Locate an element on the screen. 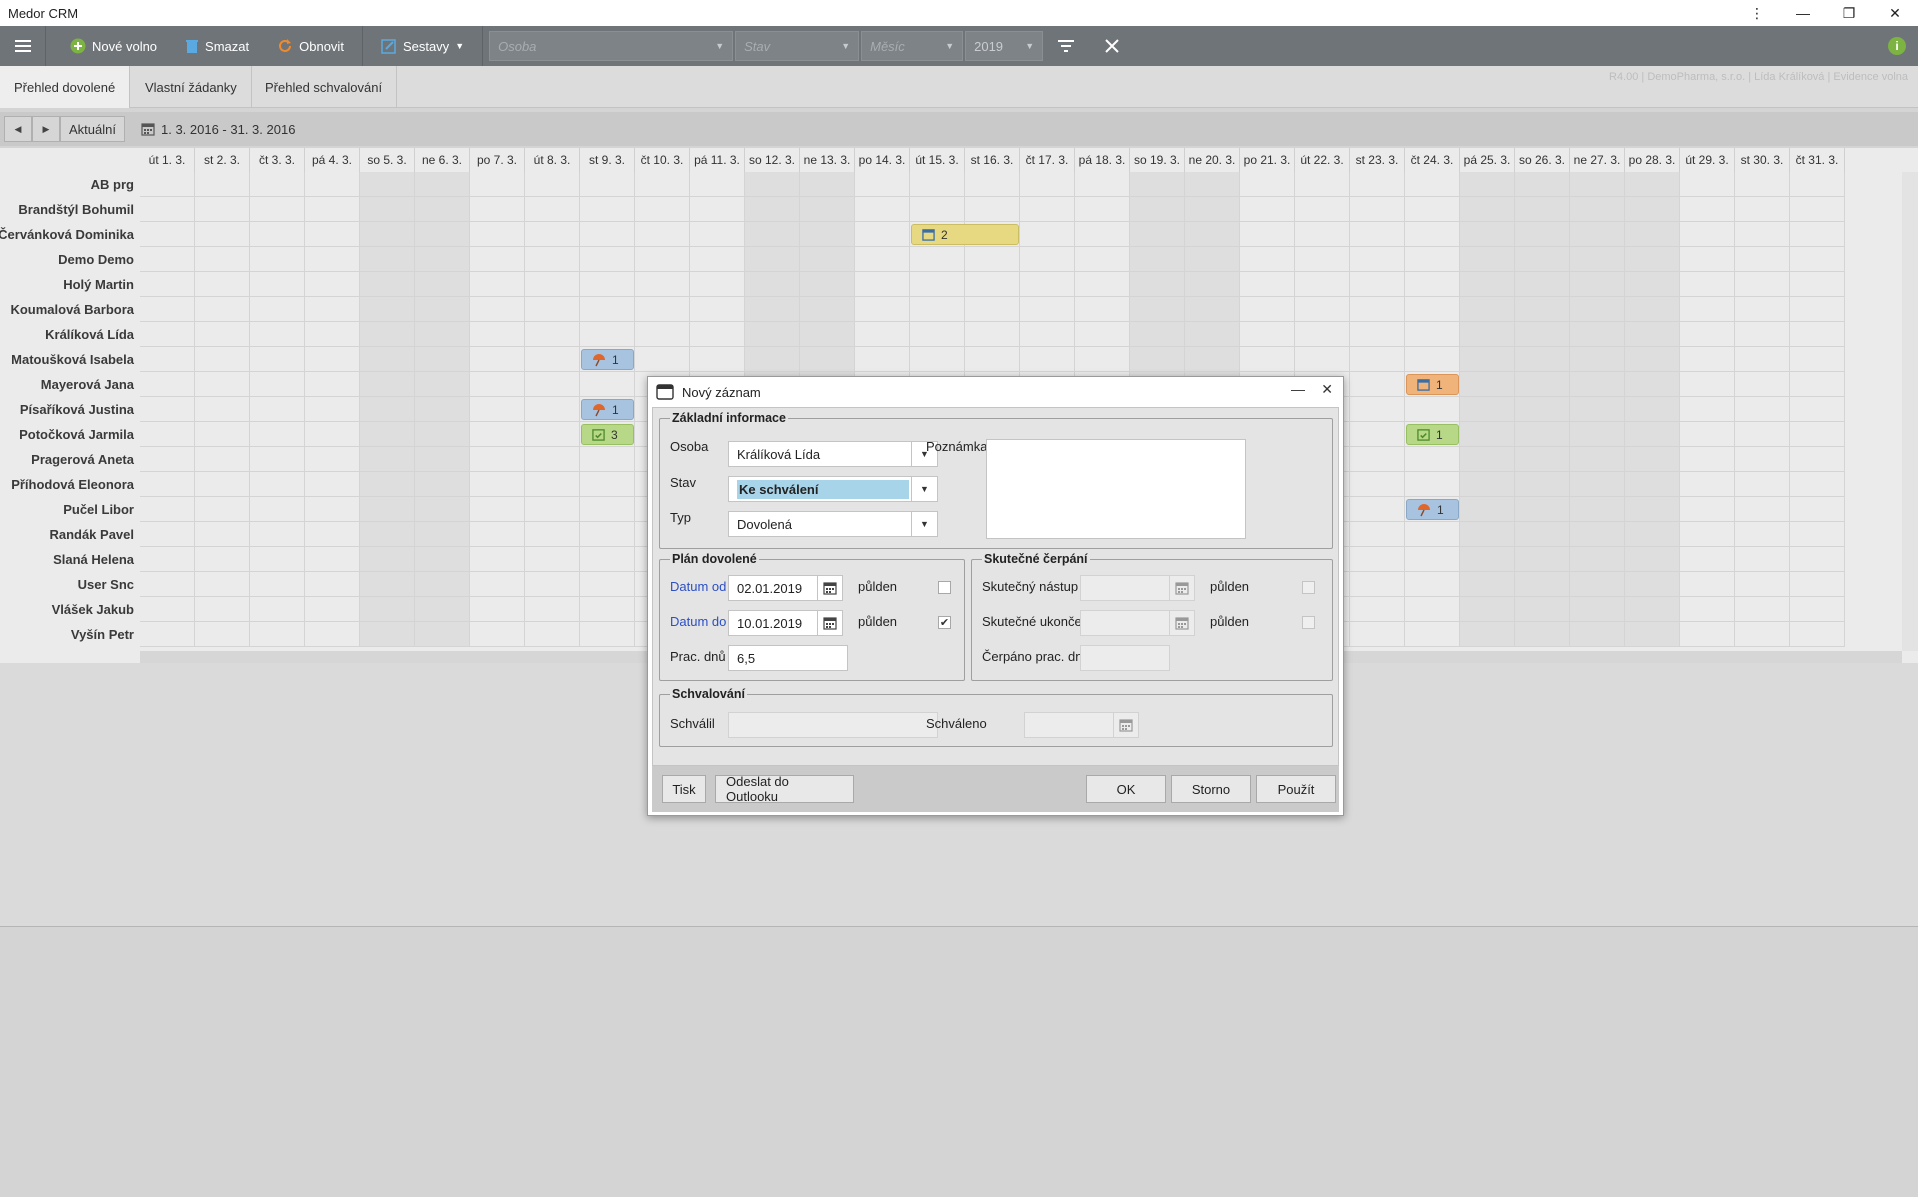  date-from-half-day-checkbox is located at coordinates (944, 587).